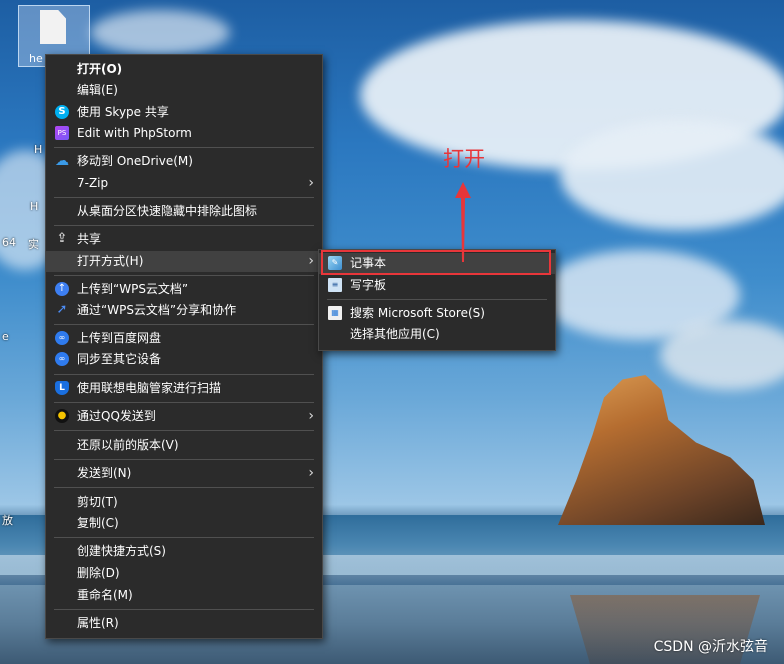  Describe the element at coordinates (62, 338) in the screenshot. I see `baidu-netdisk-icon: ∞` at that location.